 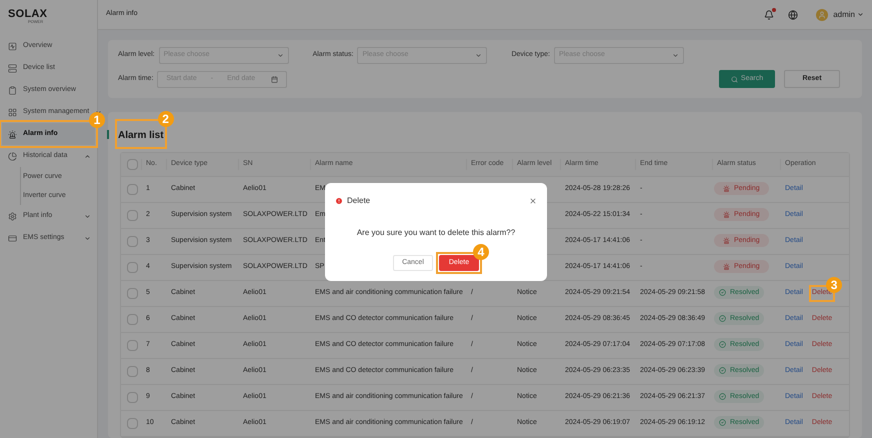 What do you see at coordinates (12, 112) in the screenshot?
I see `grid-icon` at bounding box center [12, 112].